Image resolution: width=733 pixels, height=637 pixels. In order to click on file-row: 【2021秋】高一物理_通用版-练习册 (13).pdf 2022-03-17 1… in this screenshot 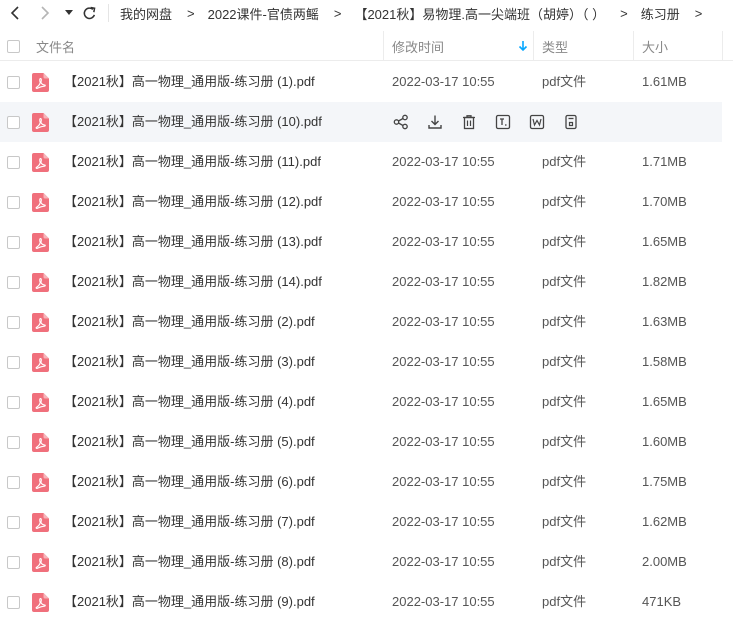, I will do `click(366, 242)`.